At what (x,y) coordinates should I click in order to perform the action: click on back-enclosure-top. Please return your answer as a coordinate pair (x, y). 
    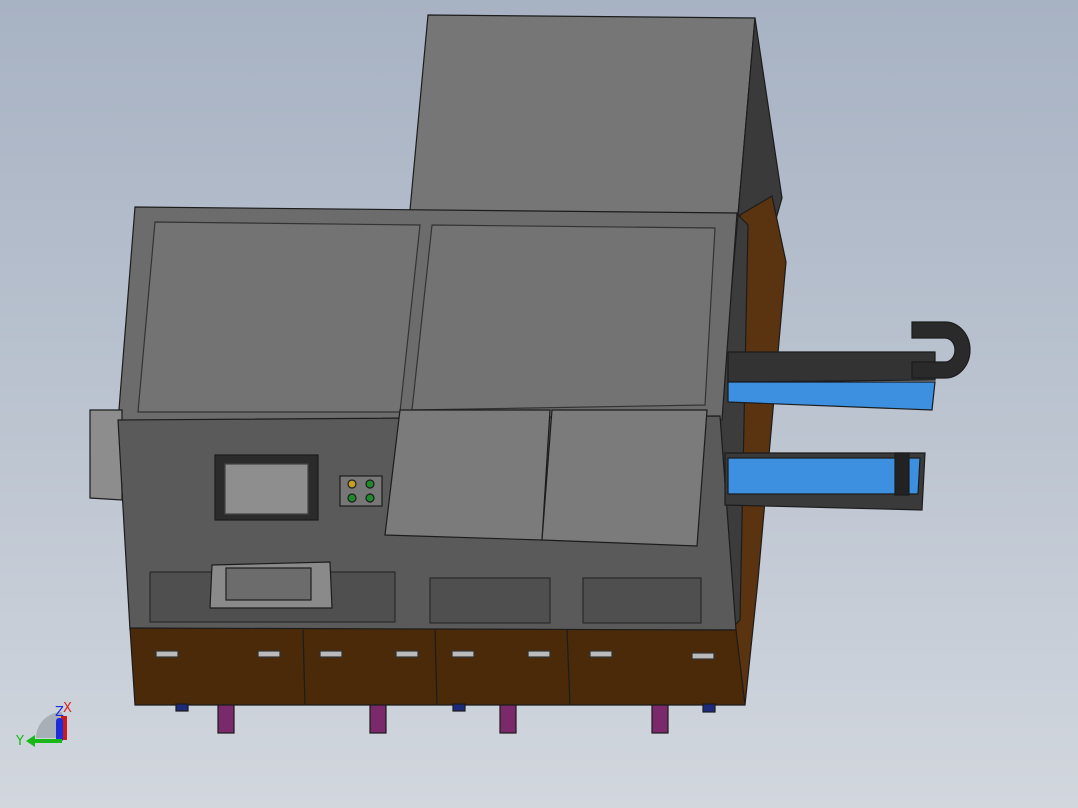
    Looking at the image, I should click on (582, 115).